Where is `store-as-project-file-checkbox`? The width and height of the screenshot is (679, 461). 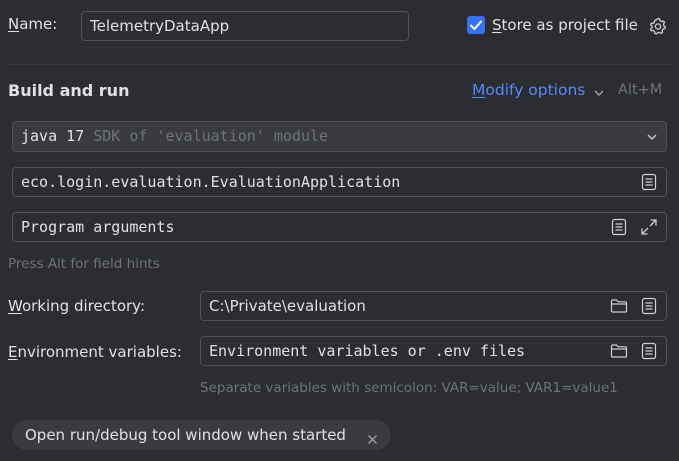 store-as-project-file-checkbox is located at coordinates (476, 25).